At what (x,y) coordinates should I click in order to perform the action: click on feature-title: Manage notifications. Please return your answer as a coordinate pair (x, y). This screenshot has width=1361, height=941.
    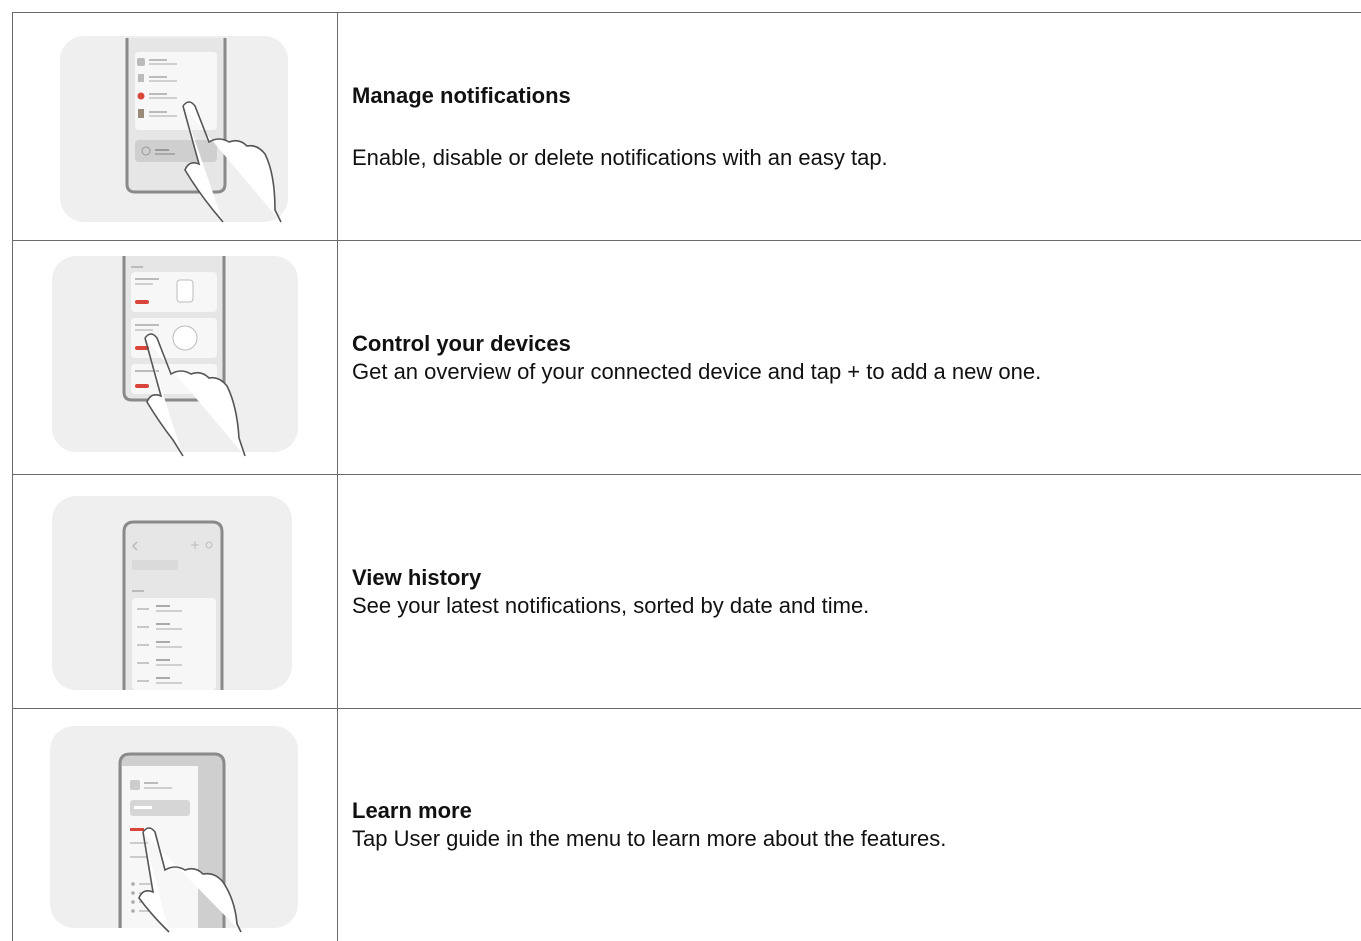
    Looking at the image, I should click on (856, 96).